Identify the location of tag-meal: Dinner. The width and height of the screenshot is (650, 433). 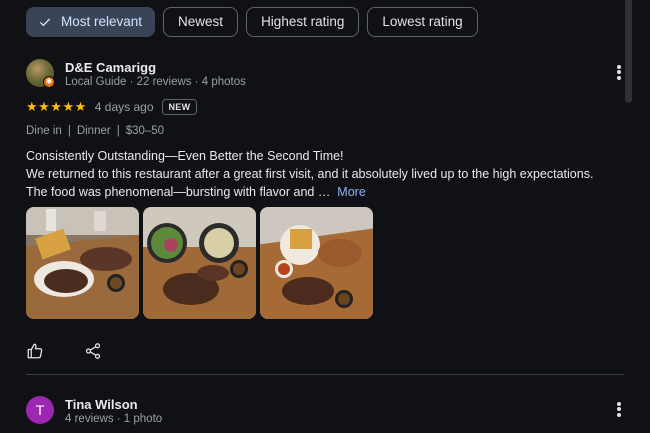
(93, 131).